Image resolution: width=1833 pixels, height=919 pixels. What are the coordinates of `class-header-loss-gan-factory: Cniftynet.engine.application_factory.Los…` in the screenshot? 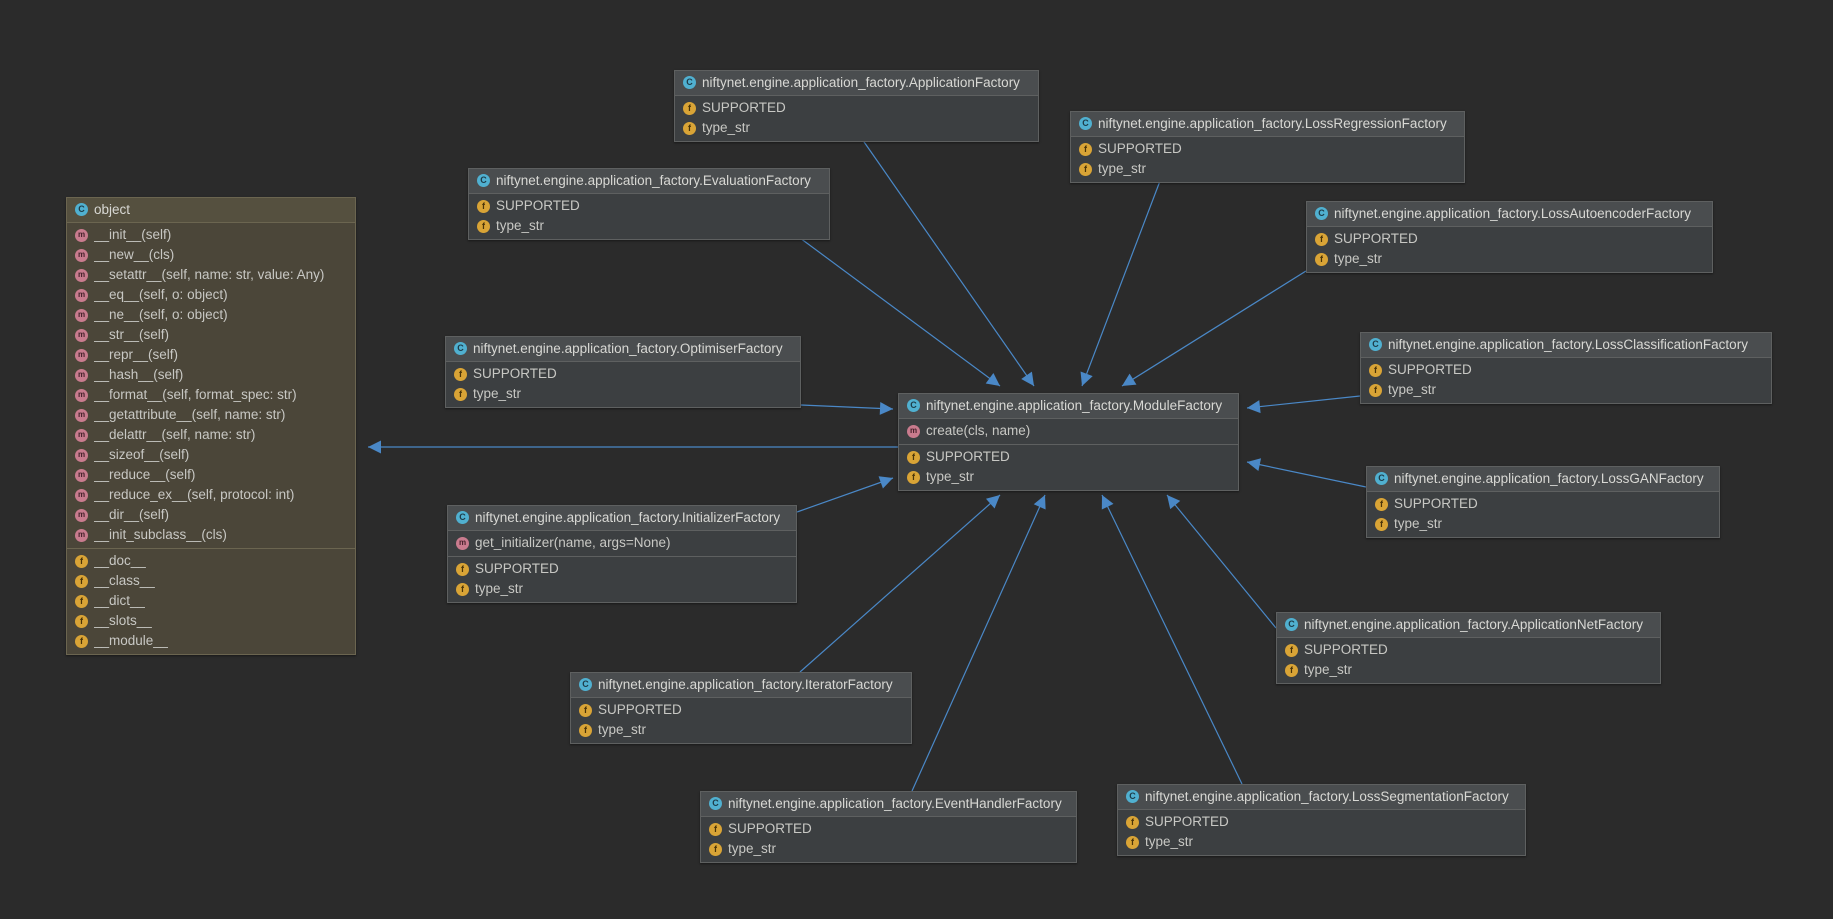 It's located at (1543, 479).